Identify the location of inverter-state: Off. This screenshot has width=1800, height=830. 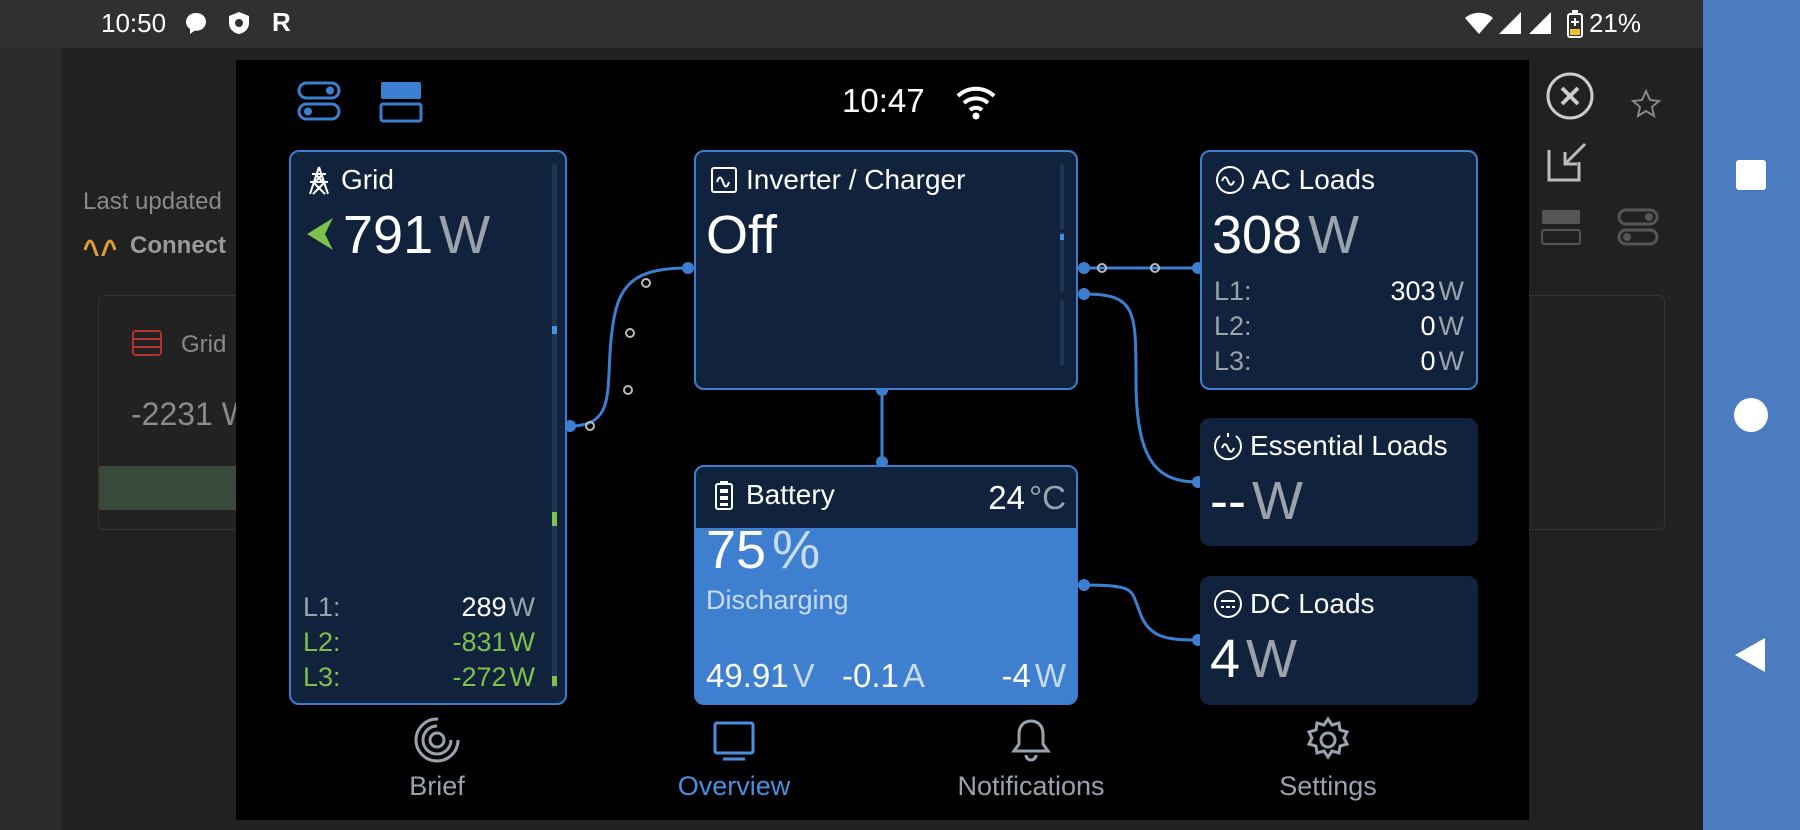
(742, 235).